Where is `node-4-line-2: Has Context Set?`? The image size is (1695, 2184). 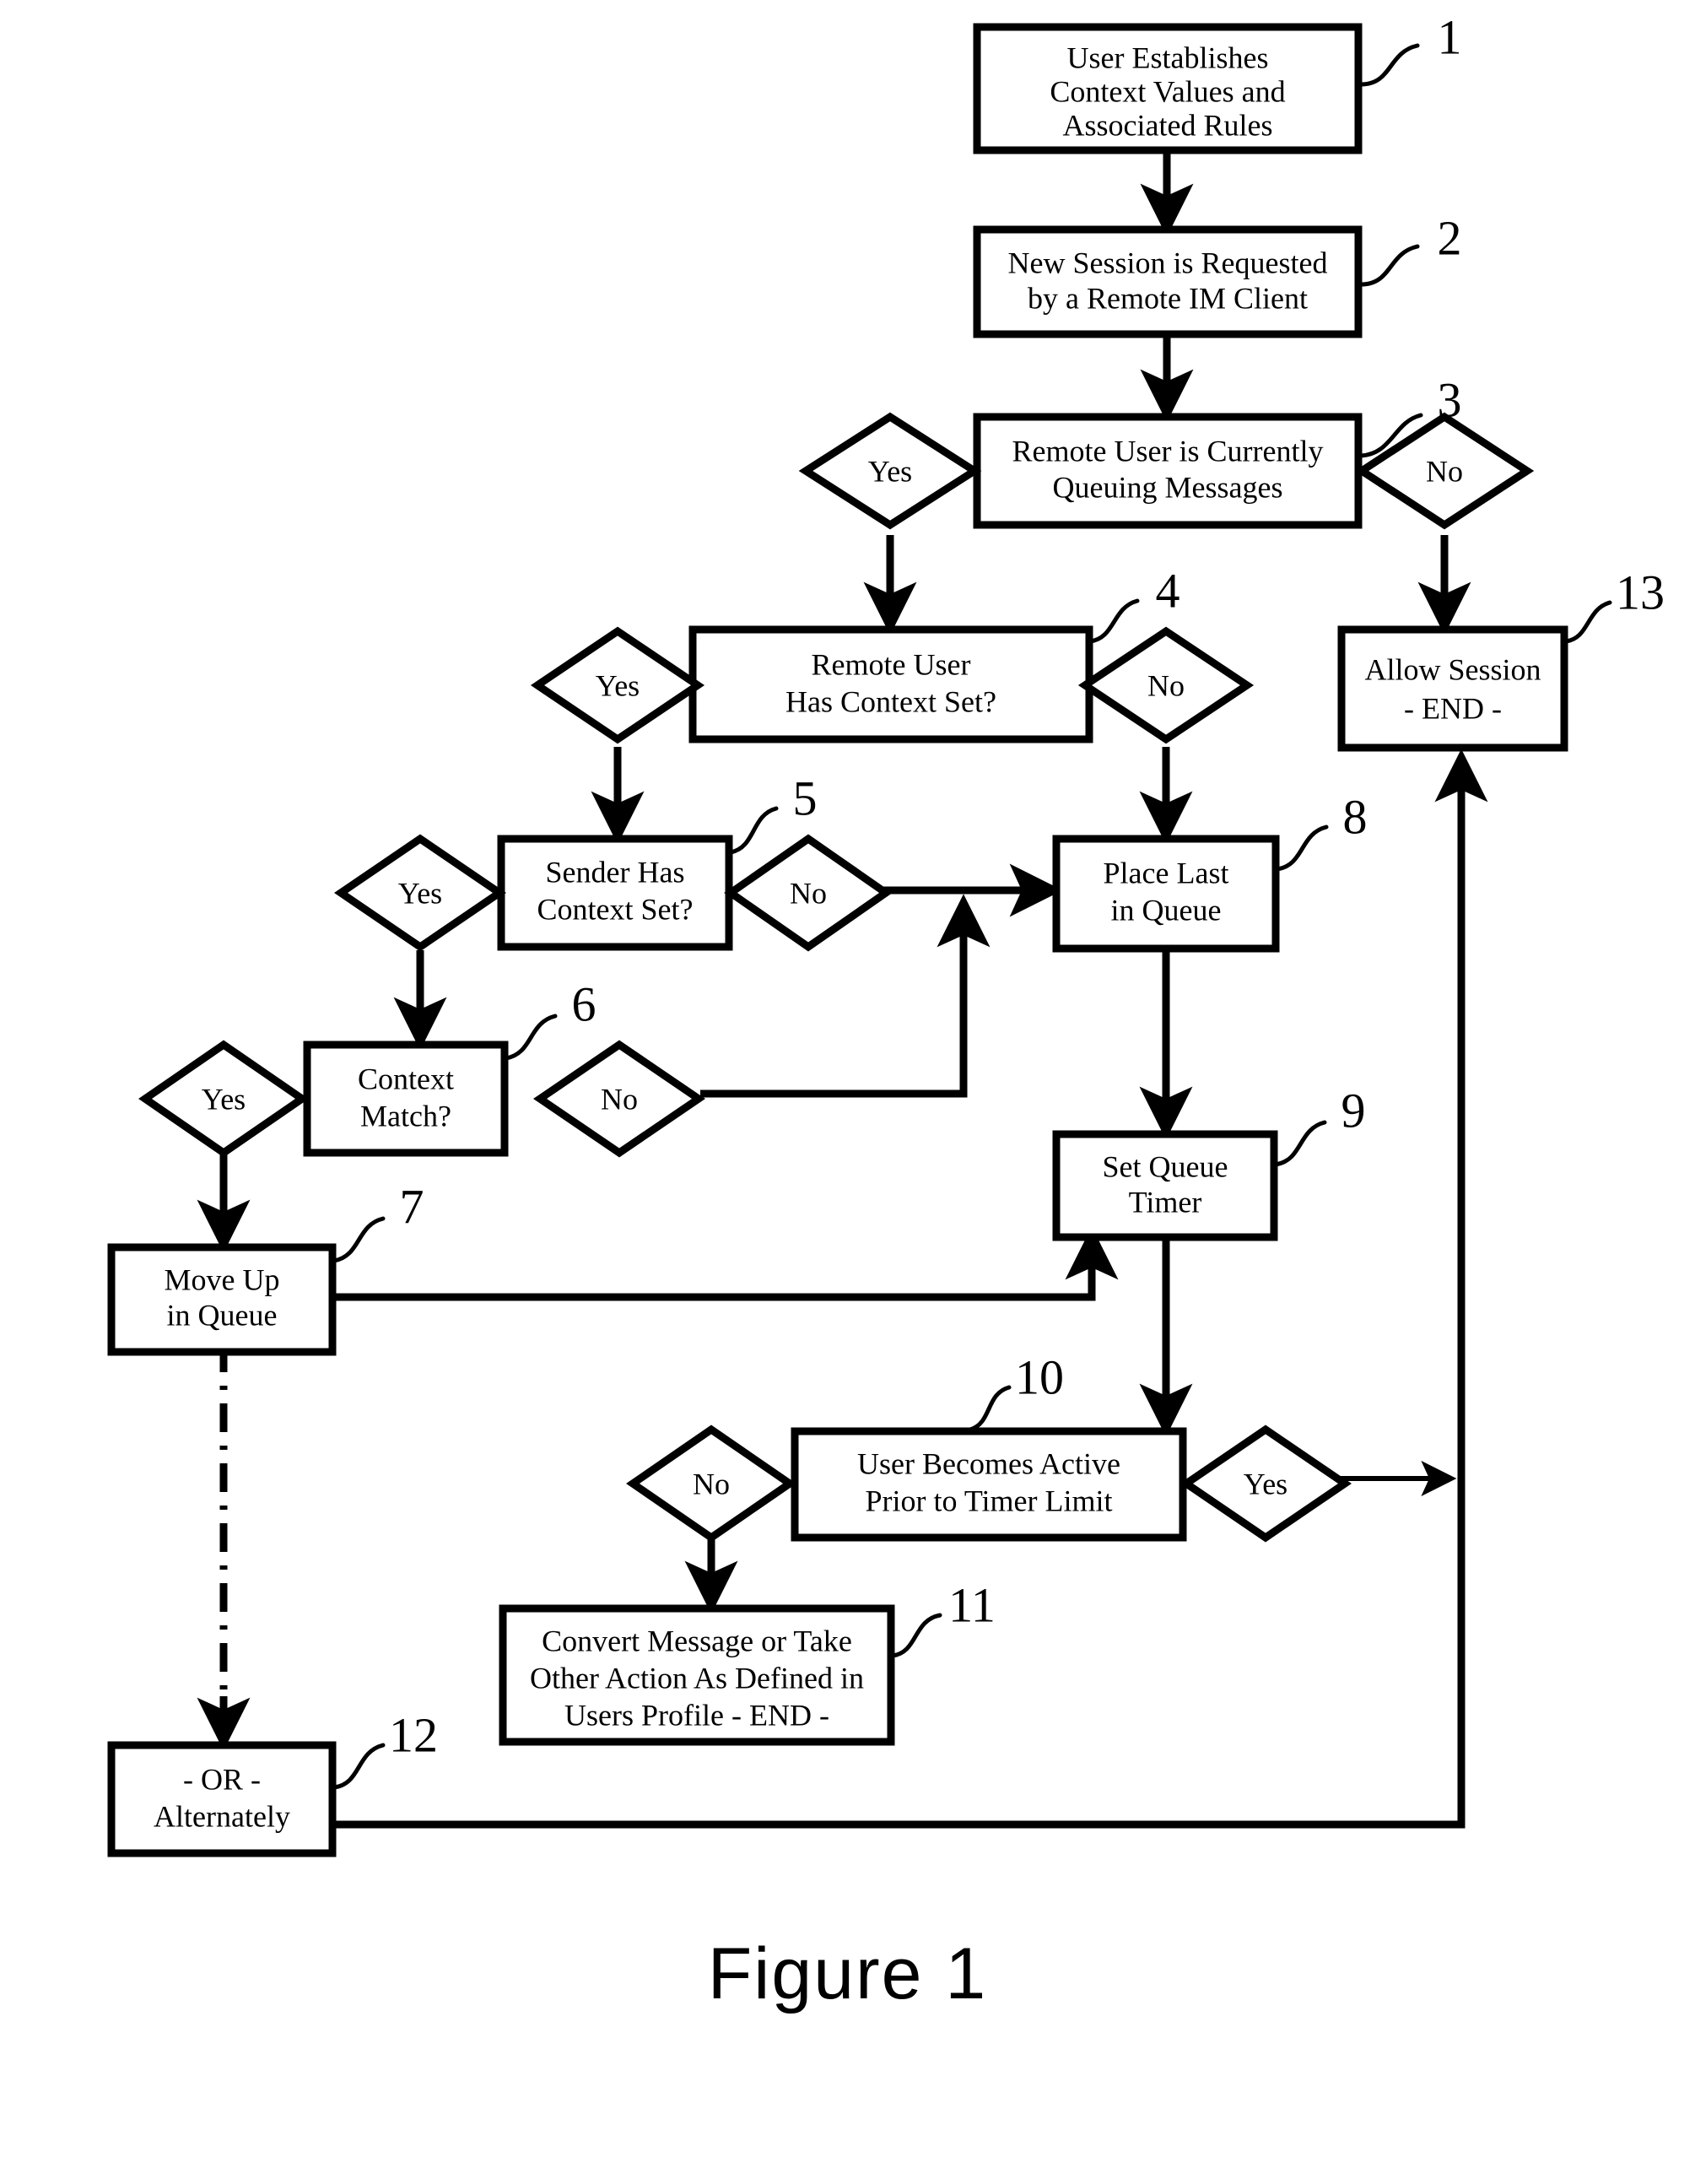
node-4-line-2: Has Context Set? is located at coordinates (891, 701).